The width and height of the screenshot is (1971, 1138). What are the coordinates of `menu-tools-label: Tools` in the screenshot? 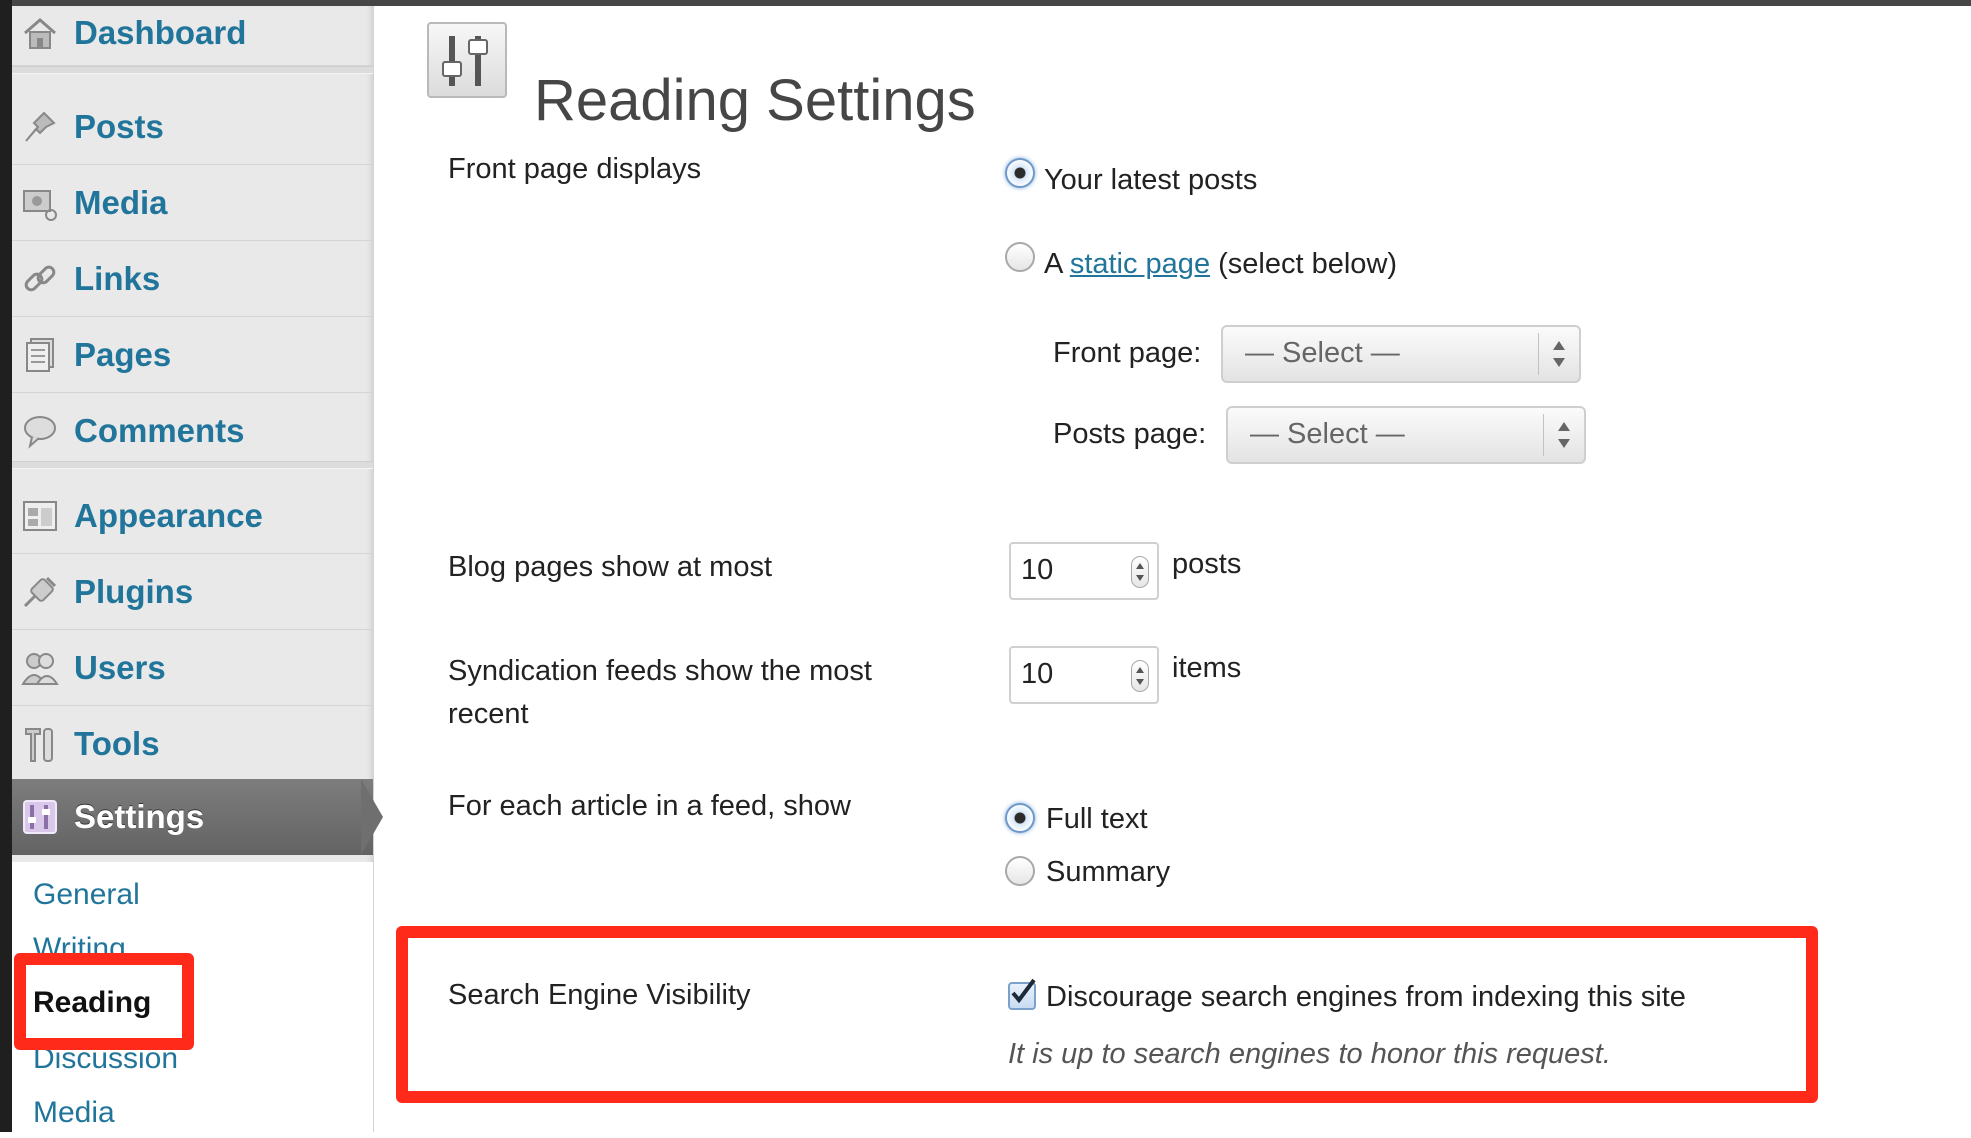 It's located at (117, 743).